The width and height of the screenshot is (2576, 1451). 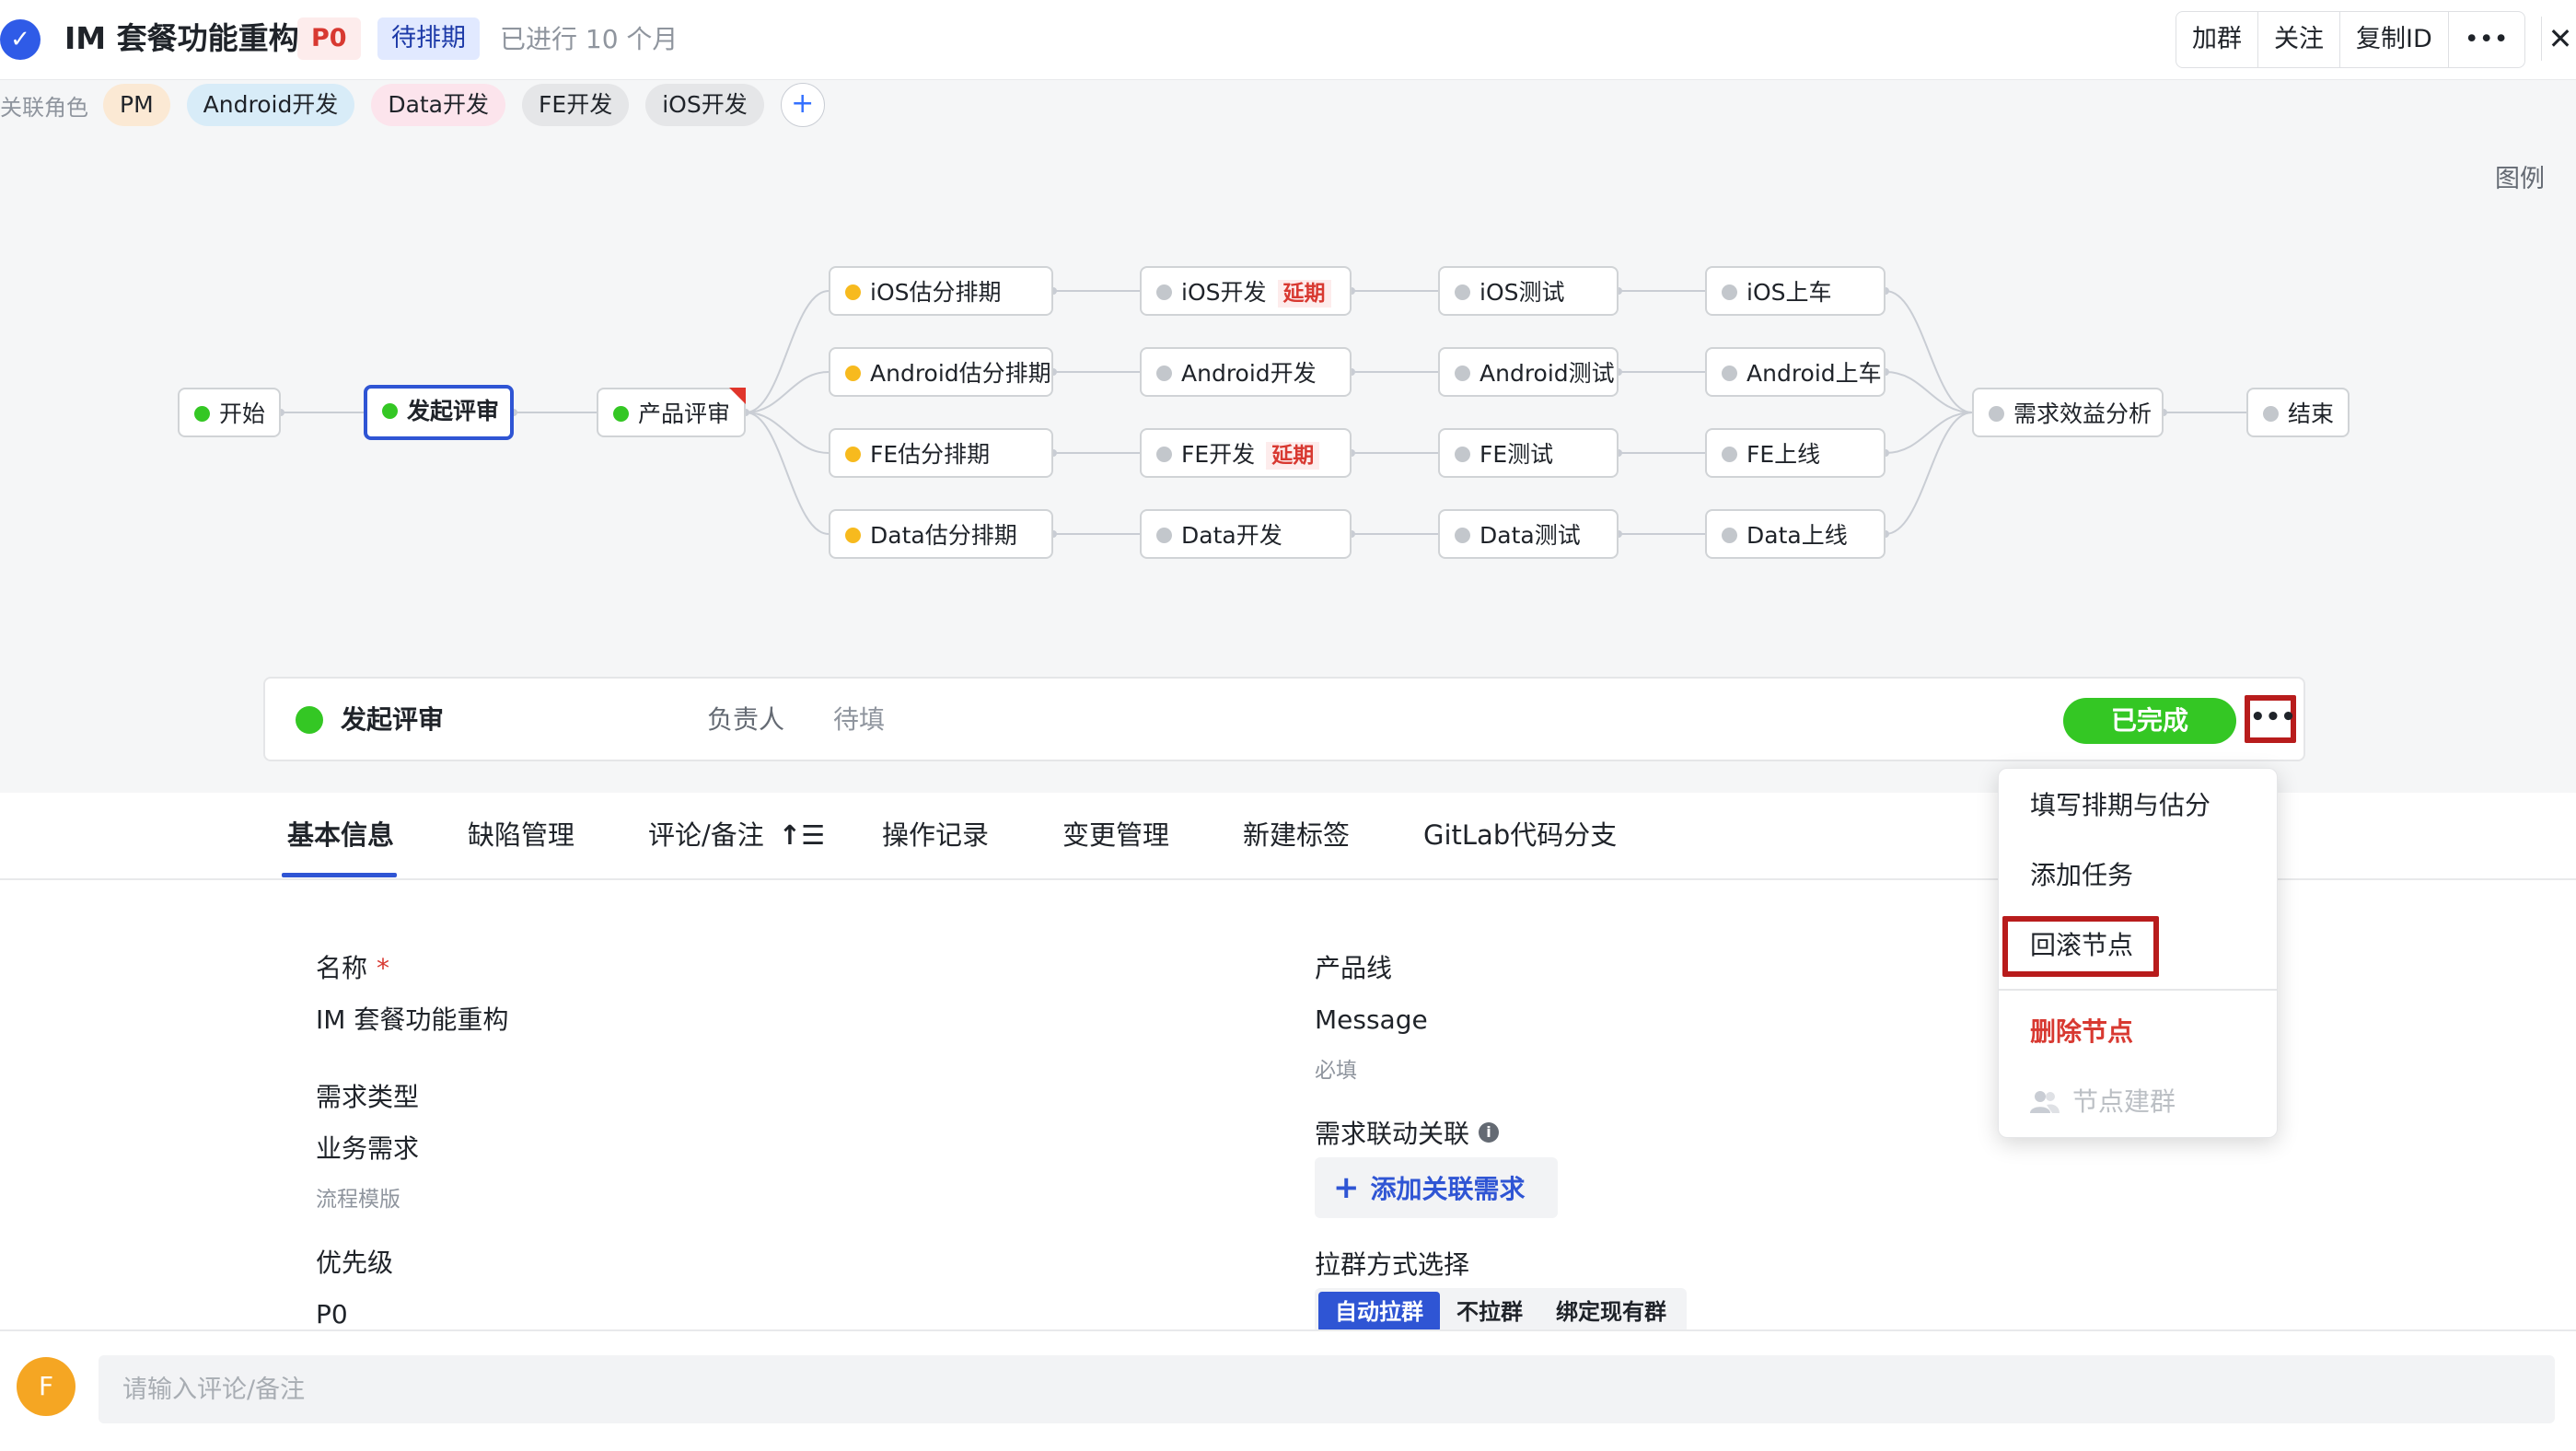 I want to click on node-label: Android开发, so click(x=1249, y=374).